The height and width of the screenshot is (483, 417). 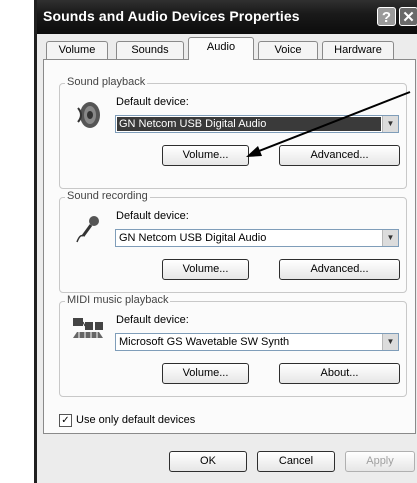 I want to click on annotation-arrow, so click(x=328, y=124).